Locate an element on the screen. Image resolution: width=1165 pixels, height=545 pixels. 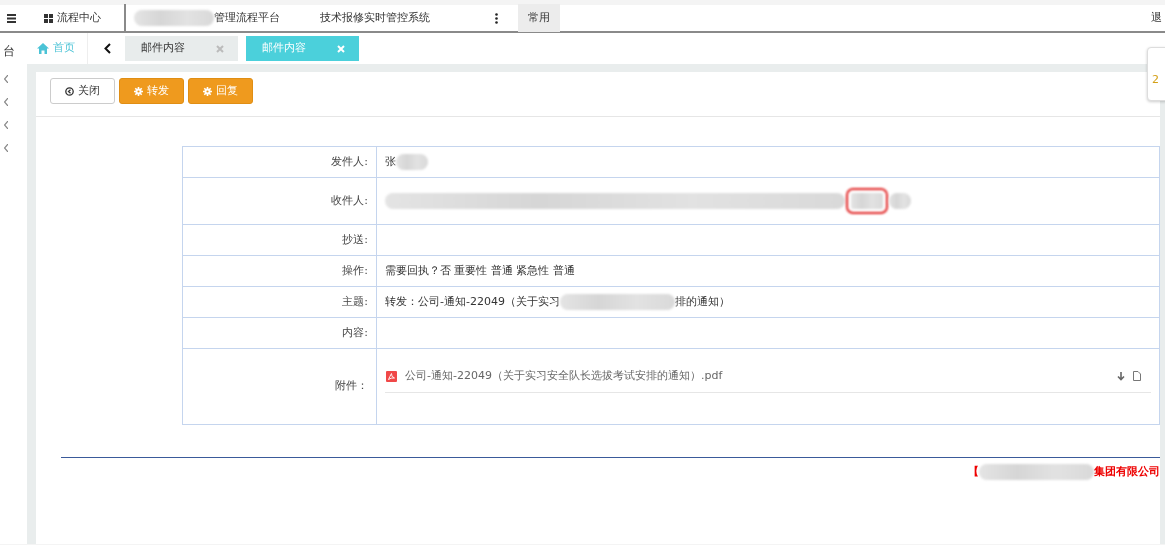
field-label: 操作: is located at coordinates (355, 270).